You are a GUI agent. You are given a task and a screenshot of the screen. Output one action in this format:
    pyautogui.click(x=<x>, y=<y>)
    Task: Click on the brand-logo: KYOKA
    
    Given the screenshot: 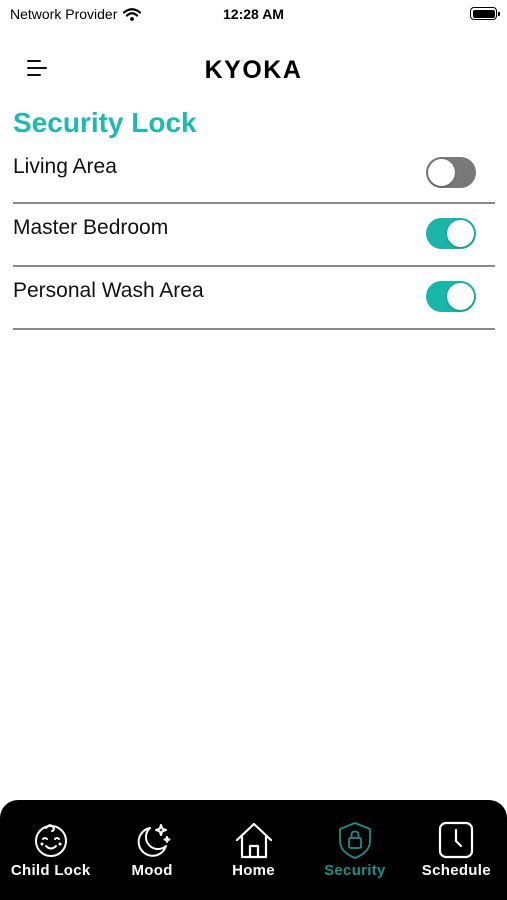 What is the action you would take?
    pyautogui.click(x=253, y=70)
    